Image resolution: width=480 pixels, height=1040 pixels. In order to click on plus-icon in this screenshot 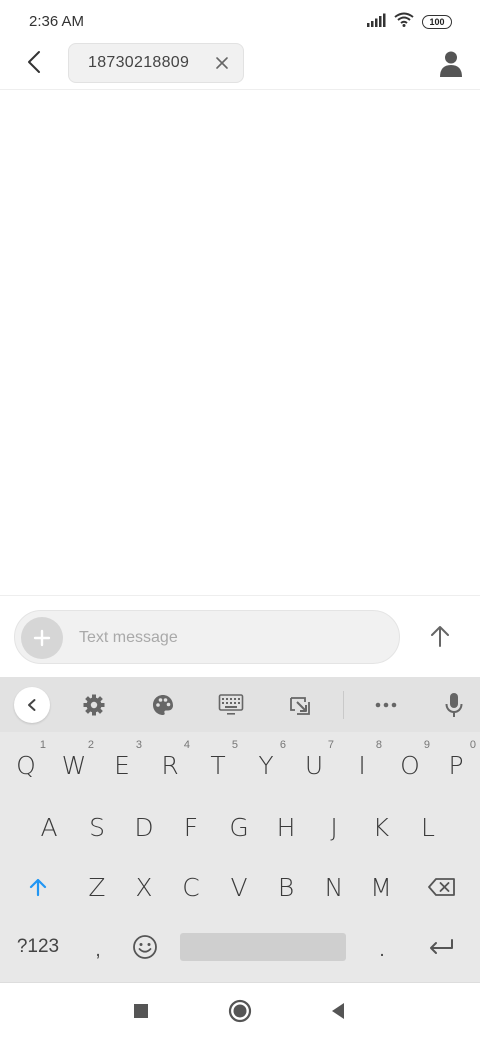, I will do `click(42, 638)`.